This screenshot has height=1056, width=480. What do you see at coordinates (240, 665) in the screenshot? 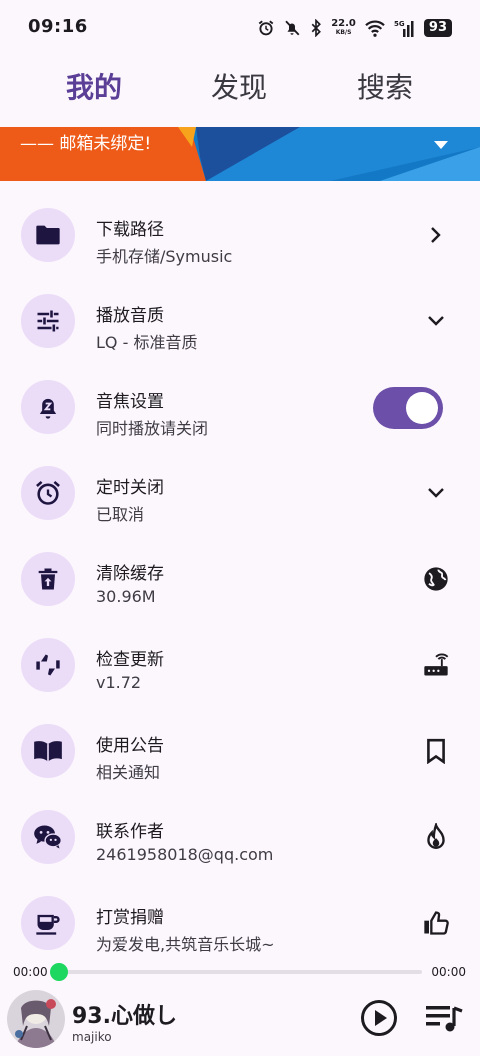
I see `setting-check-update: 检查更新 v1.72` at bounding box center [240, 665].